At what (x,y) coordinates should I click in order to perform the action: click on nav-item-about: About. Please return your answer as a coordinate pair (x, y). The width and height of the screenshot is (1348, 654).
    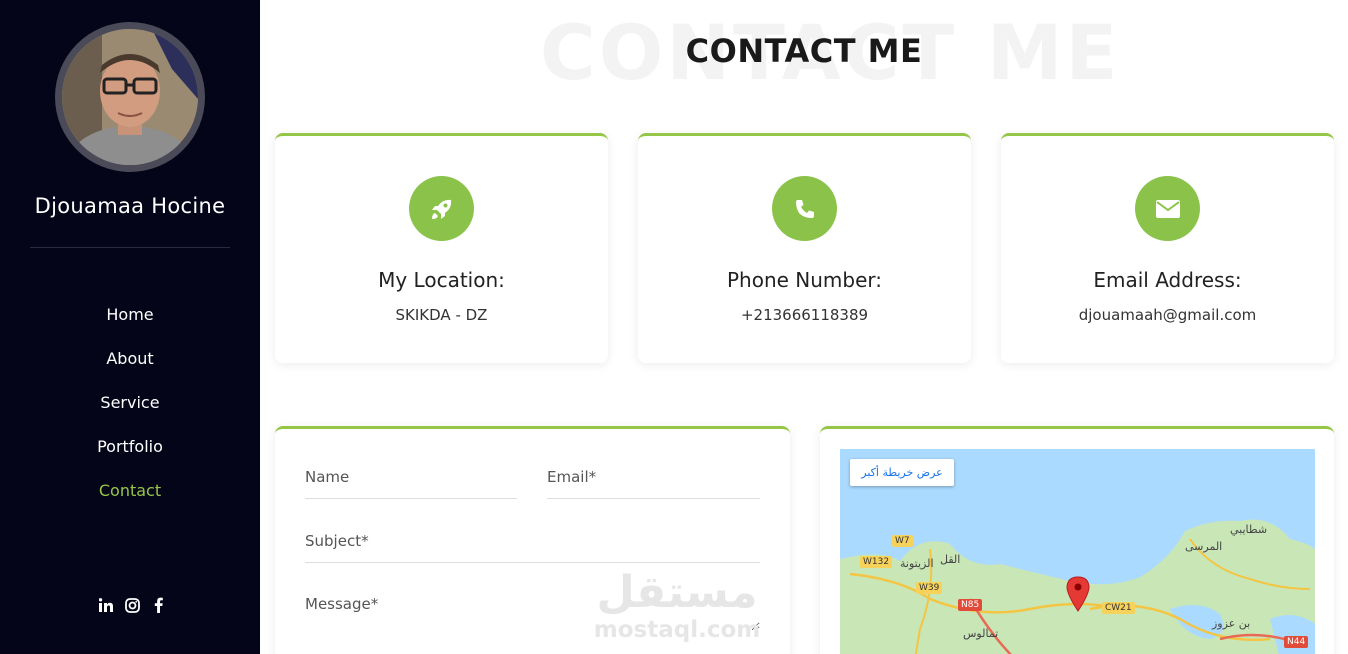
    Looking at the image, I should click on (130, 370).